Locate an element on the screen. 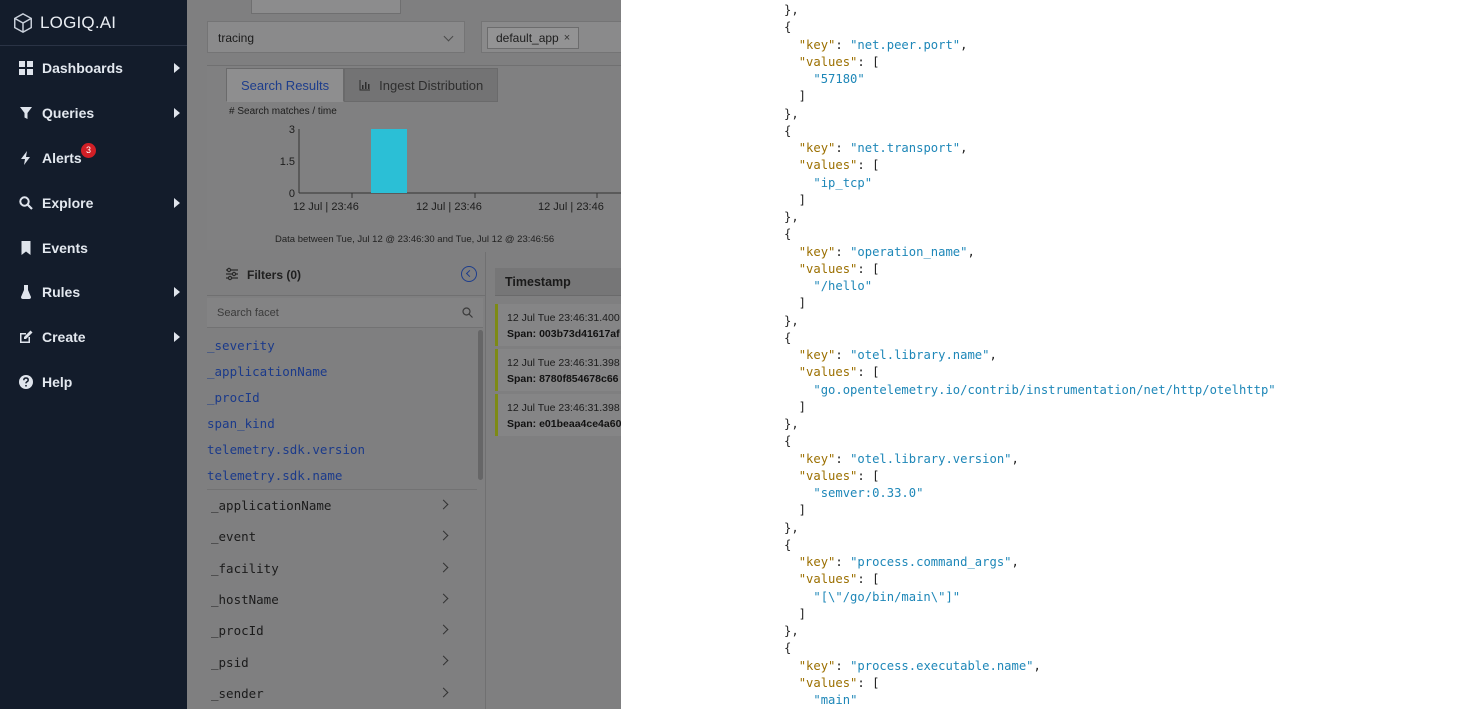  facet-search is located at coordinates (345, 313).